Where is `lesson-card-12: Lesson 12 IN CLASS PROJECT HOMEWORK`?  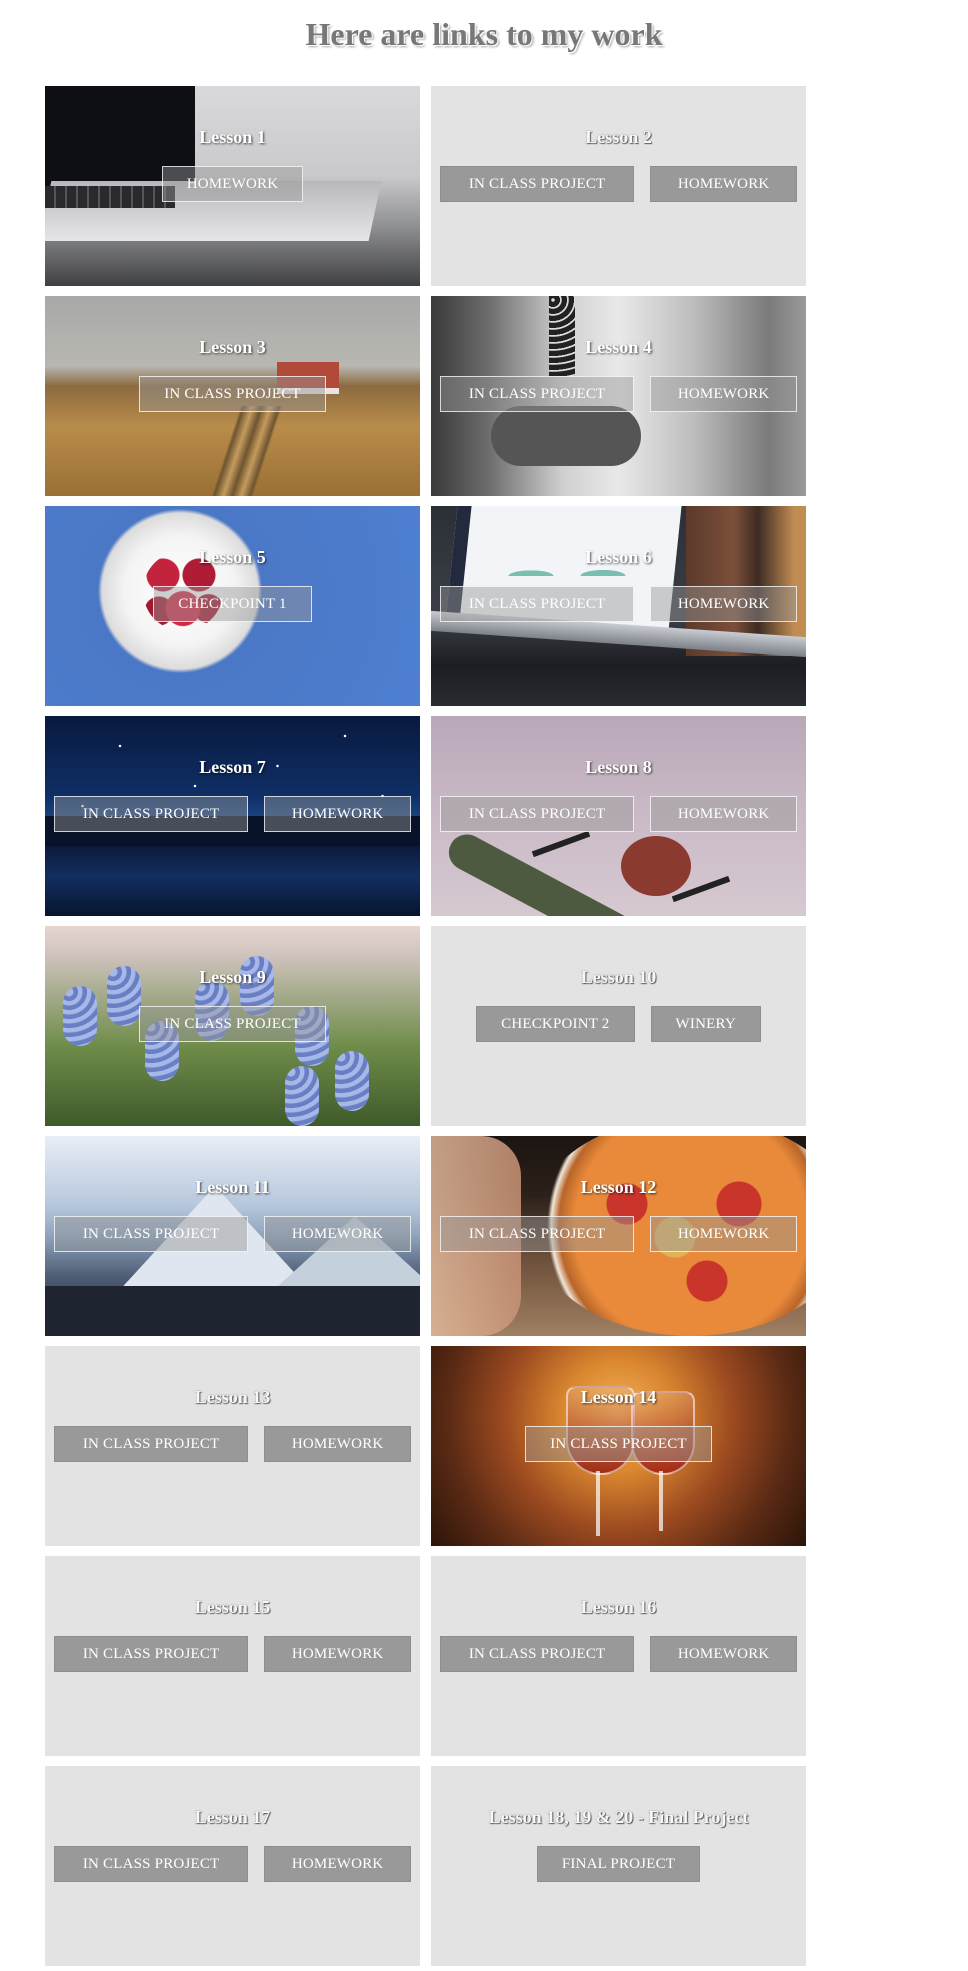 lesson-card-12: Lesson 12 IN CLASS PROJECT HOMEWORK is located at coordinates (618, 1236).